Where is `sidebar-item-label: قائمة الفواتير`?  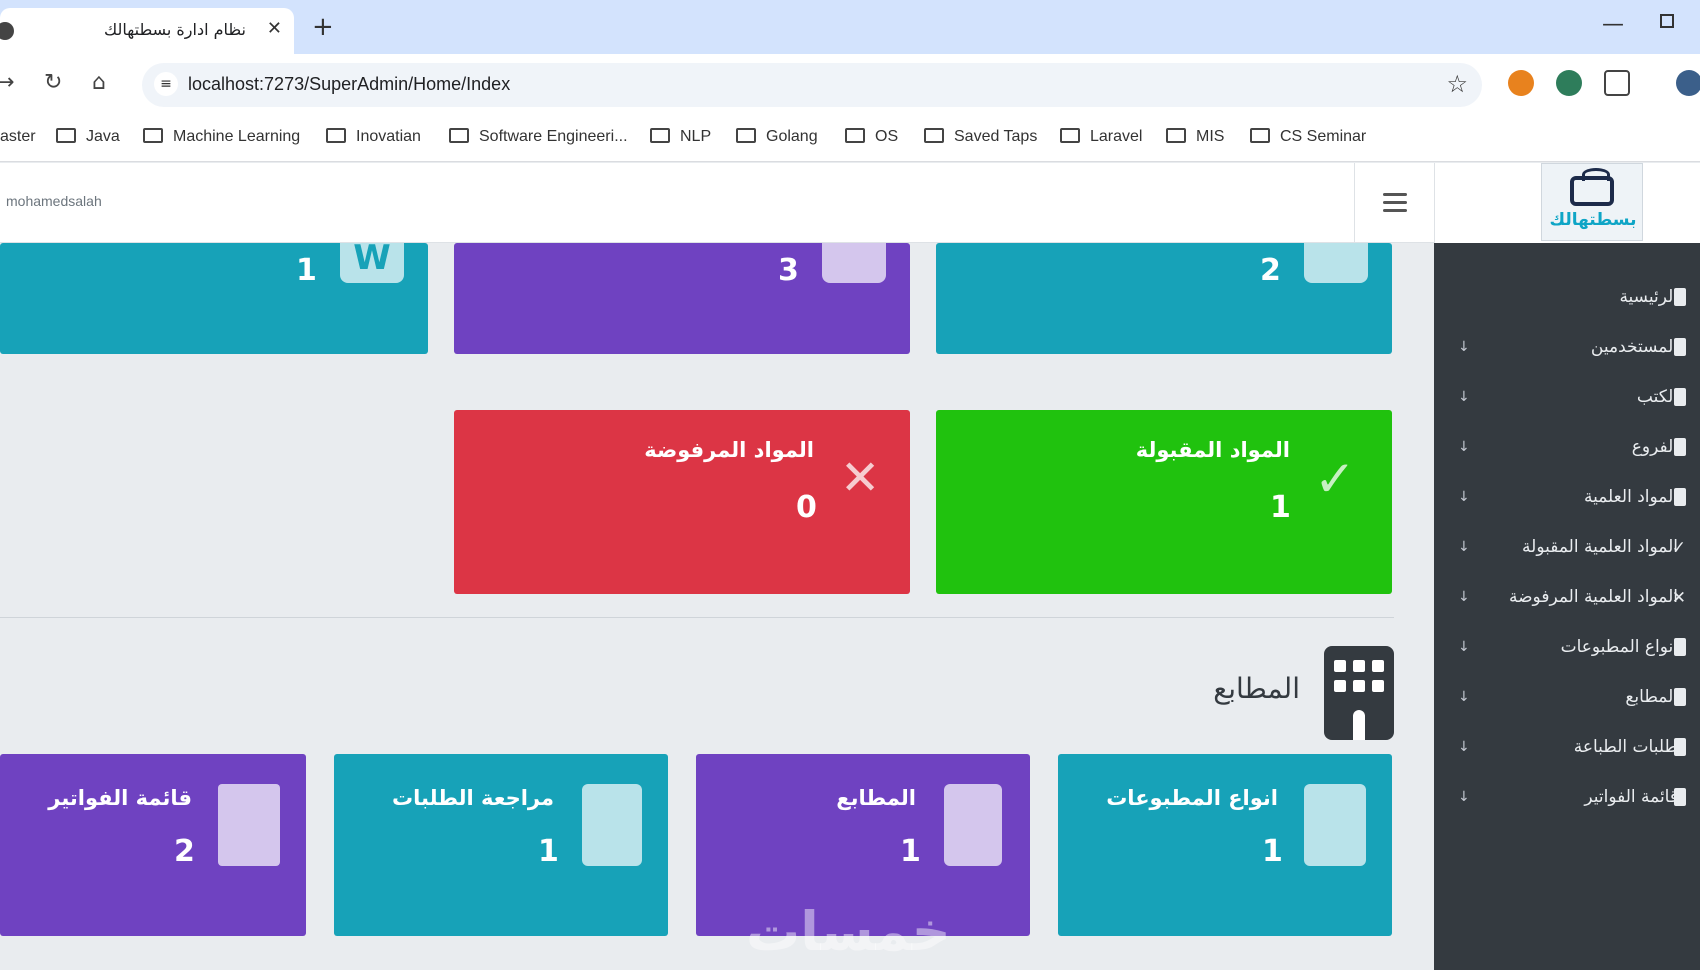
sidebar-item-label: قائمة الفواتير is located at coordinates (1631, 797).